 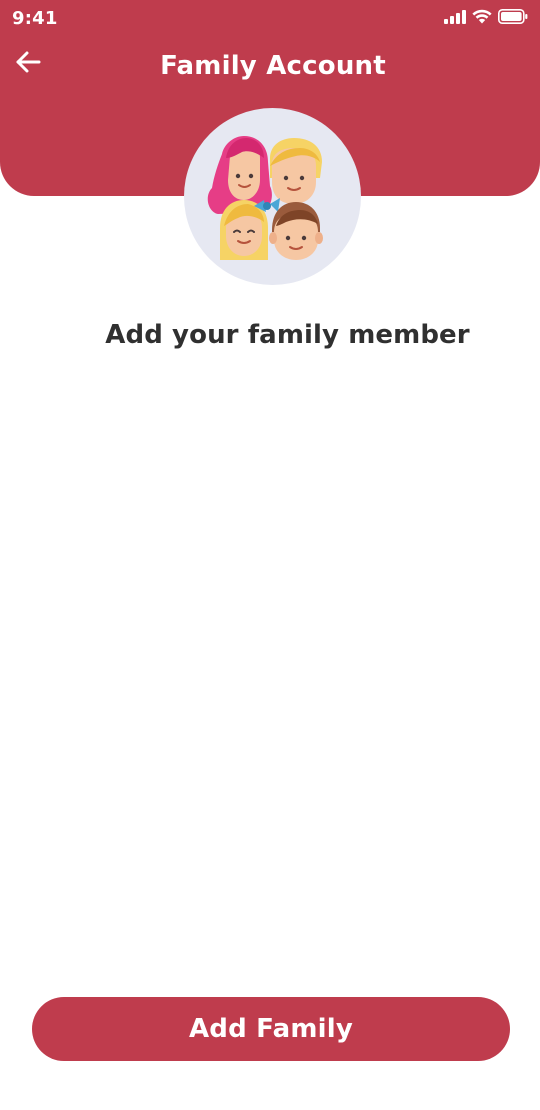 I want to click on add-family-member-heading: Add your family member, so click(x=287, y=335).